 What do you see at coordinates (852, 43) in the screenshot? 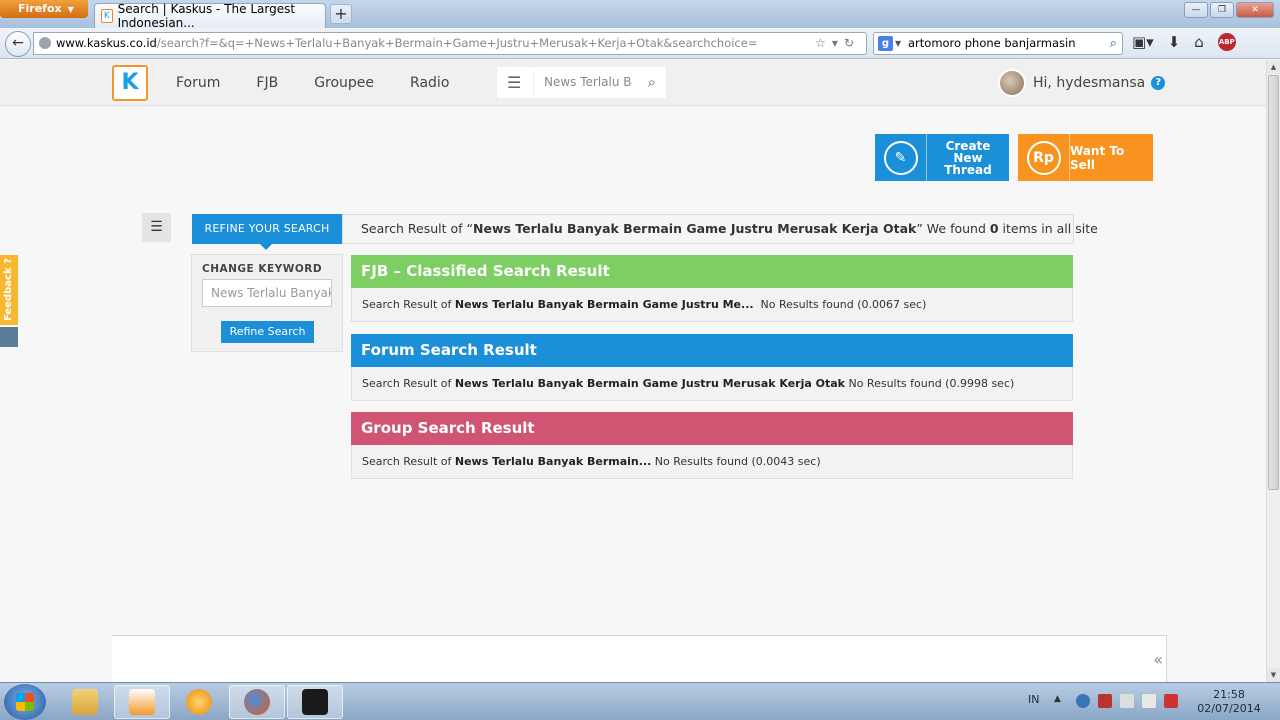
I see `reload-icon: ↻` at bounding box center [852, 43].